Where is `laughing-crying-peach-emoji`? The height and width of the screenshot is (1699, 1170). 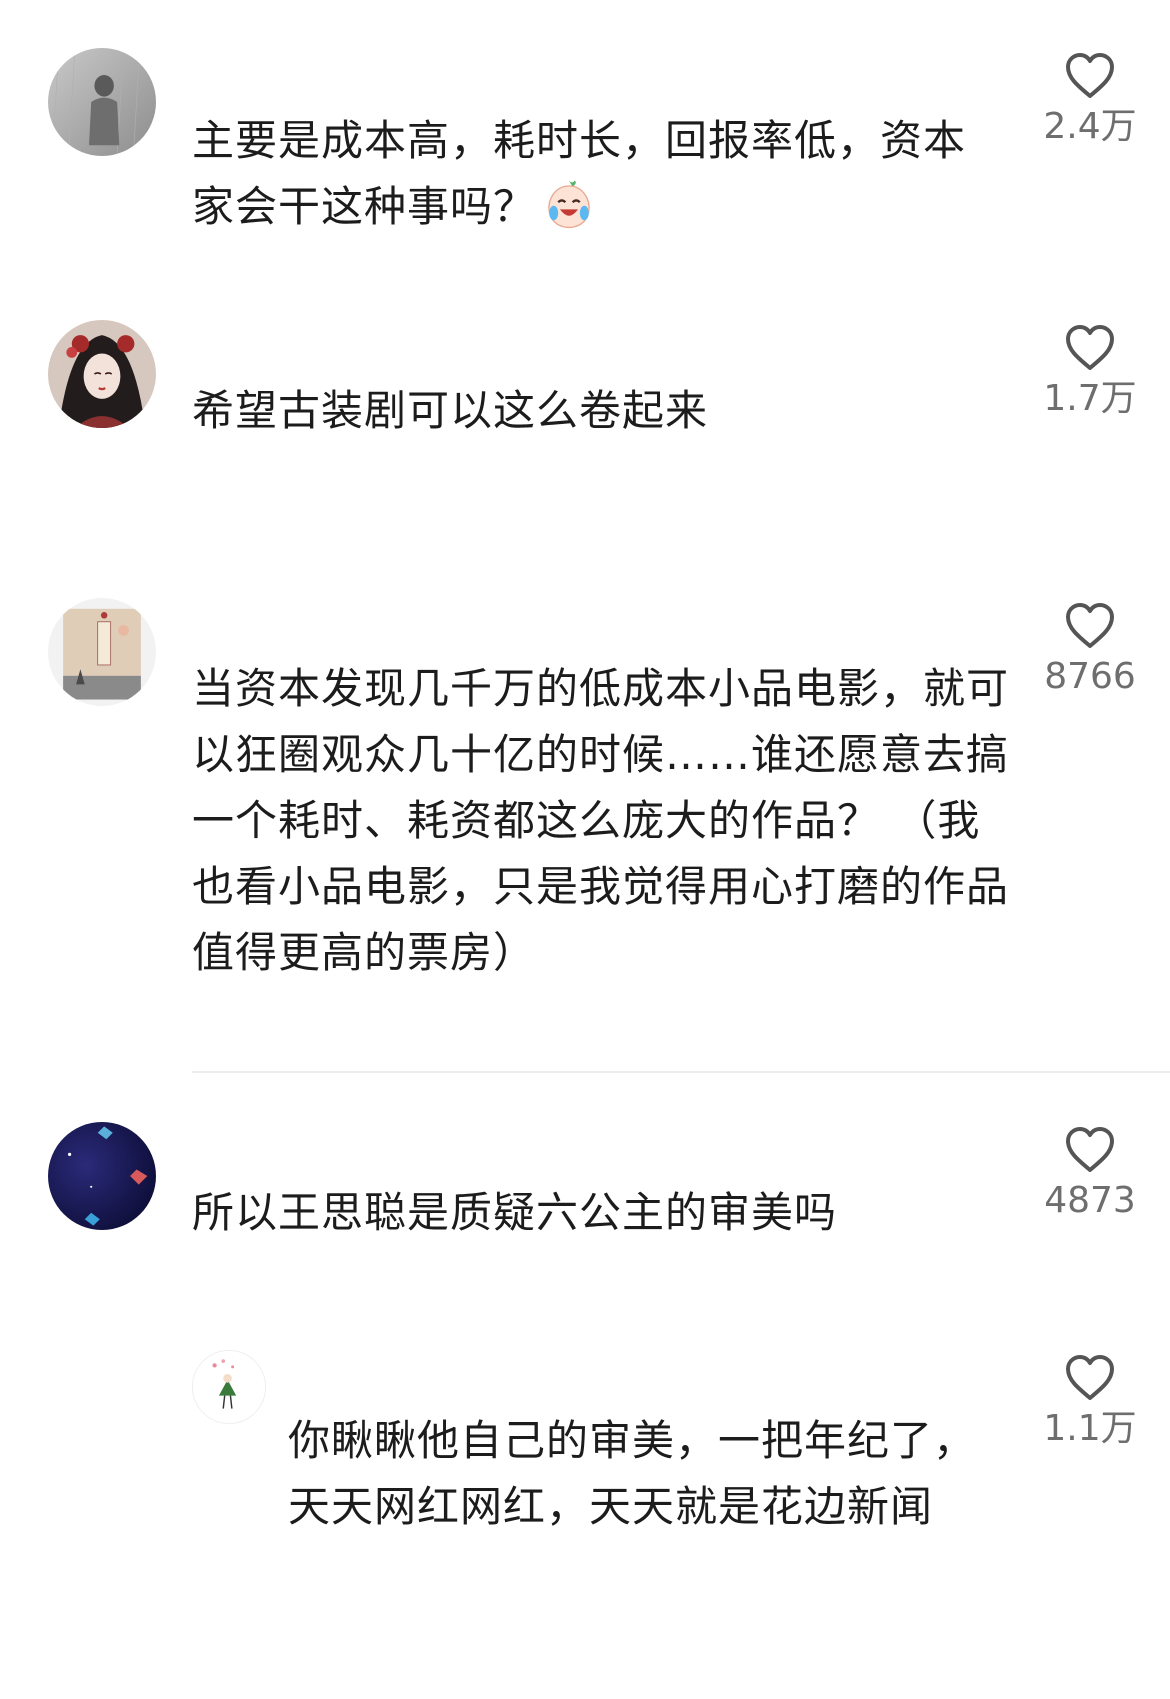
laughing-crying-peach-emoji is located at coordinates (569, 204).